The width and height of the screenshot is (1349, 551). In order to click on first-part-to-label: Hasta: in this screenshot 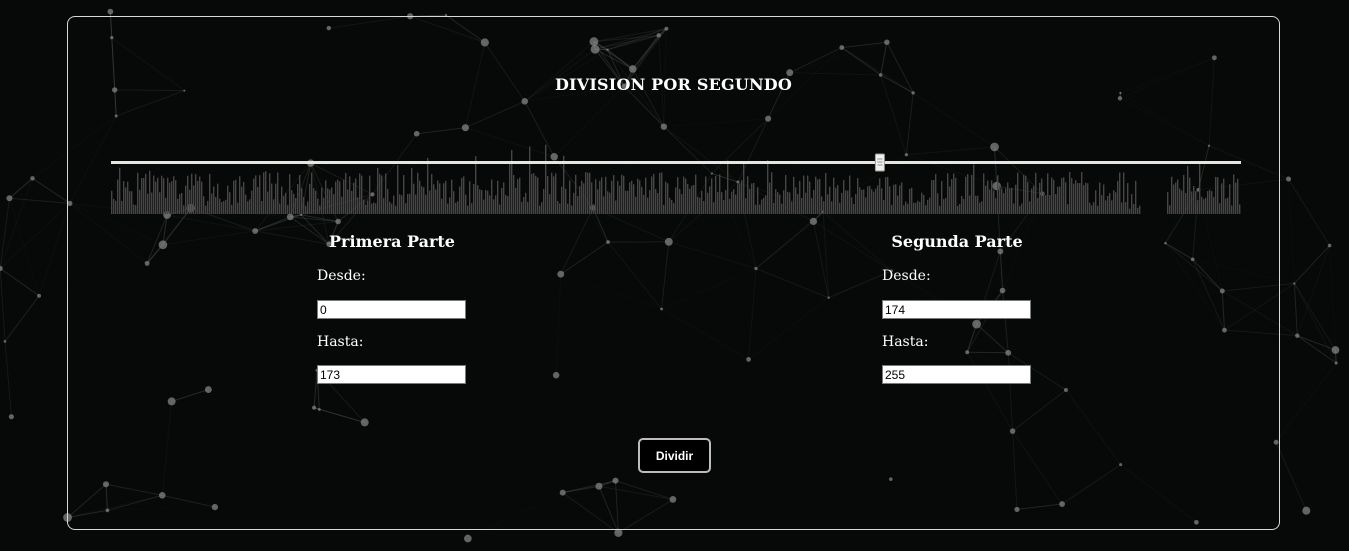, I will do `click(340, 342)`.